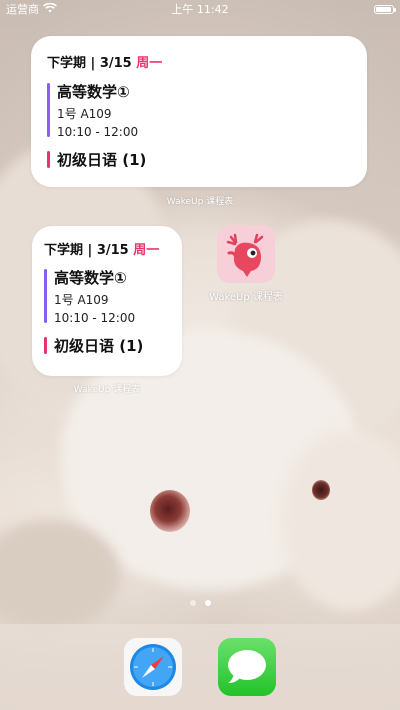  I want to click on plush-eye-right, so click(321, 490).